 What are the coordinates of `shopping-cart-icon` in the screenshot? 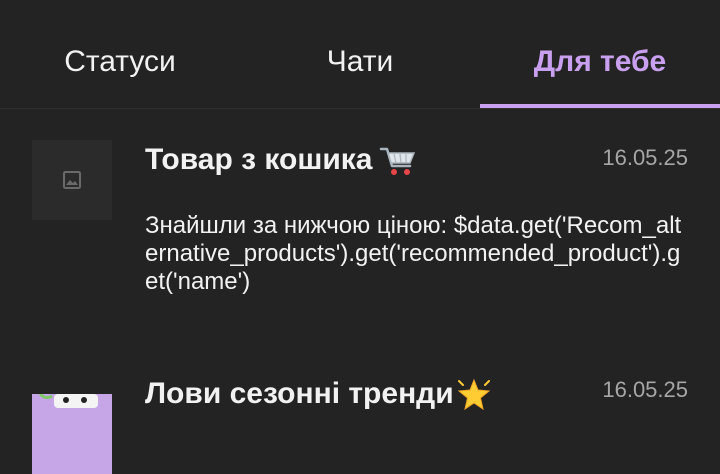 It's located at (397, 161).